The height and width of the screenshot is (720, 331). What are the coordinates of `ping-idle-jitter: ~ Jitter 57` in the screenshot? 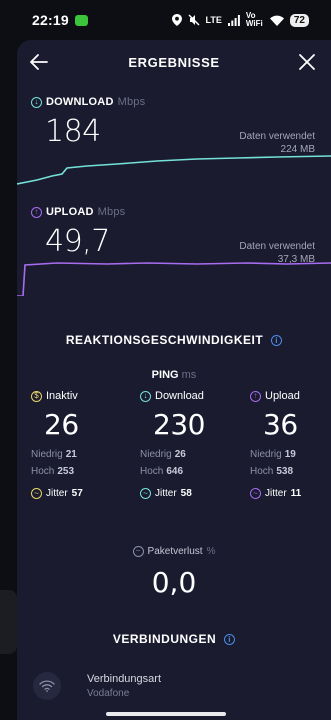 It's located at (81, 493).